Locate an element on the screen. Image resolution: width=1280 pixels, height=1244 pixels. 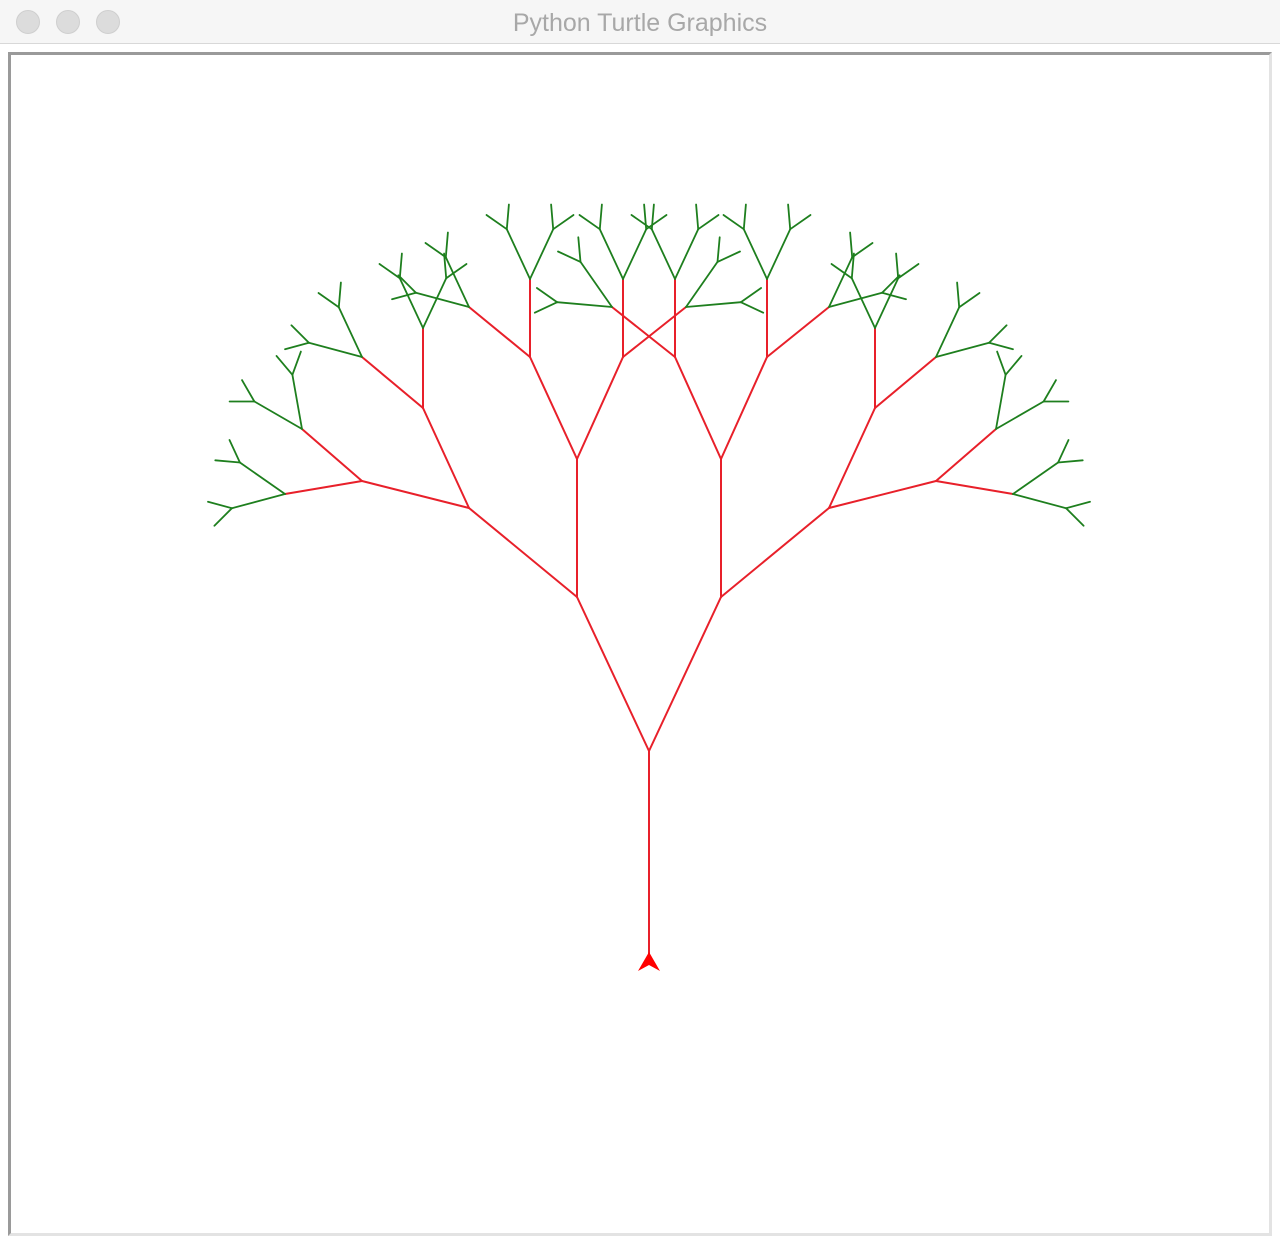
turtle-cursor-icon is located at coordinates (649, 961).